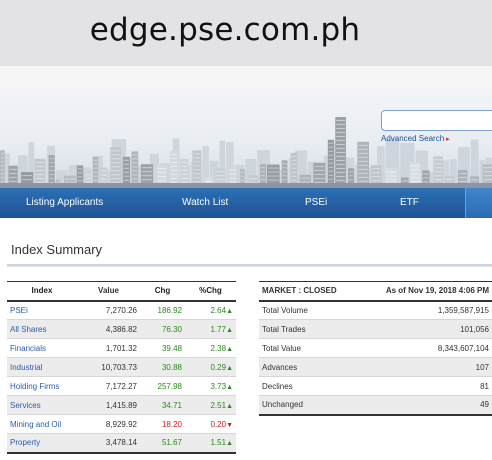  Describe the element at coordinates (42, 329) in the screenshot. I see `index-name-link: All Shares` at that location.